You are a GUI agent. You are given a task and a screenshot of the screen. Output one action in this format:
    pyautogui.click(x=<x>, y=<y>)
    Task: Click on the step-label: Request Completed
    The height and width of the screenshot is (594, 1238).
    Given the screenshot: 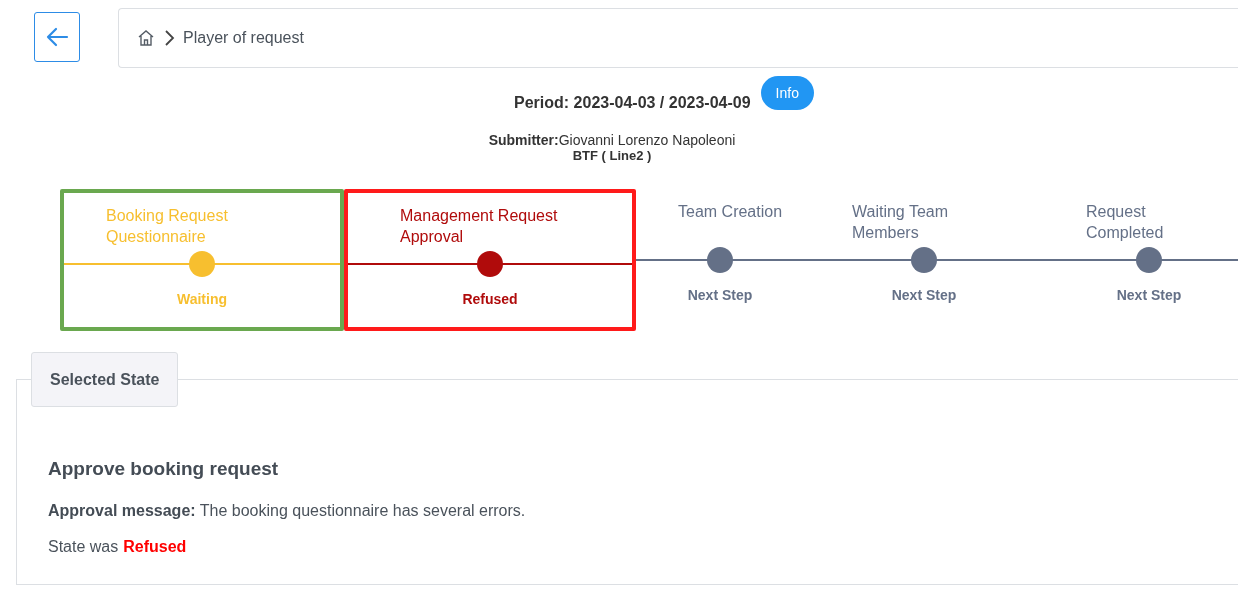 What is the action you would take?
    pyautogui.click(x=1141, y=222)
    